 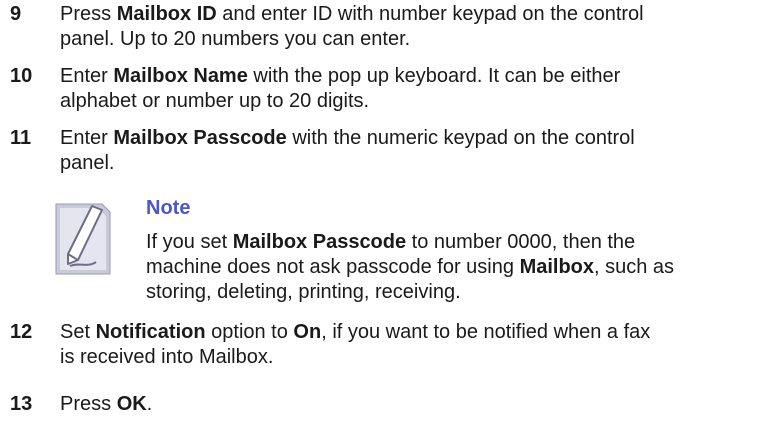 I want to click on bold-term: Notification, so click(x=150, y=332).